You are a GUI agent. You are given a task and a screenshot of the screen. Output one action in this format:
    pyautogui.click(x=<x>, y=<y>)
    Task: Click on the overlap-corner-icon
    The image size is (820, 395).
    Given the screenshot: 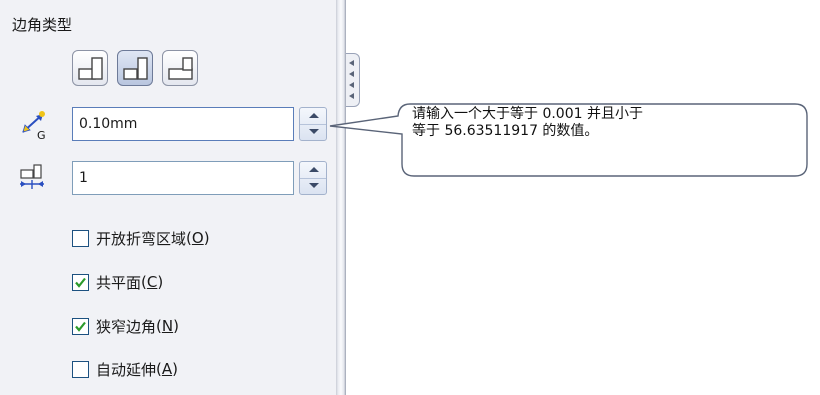 What is the action you would take?
    pyautogui.click(x=90, y=68)
    